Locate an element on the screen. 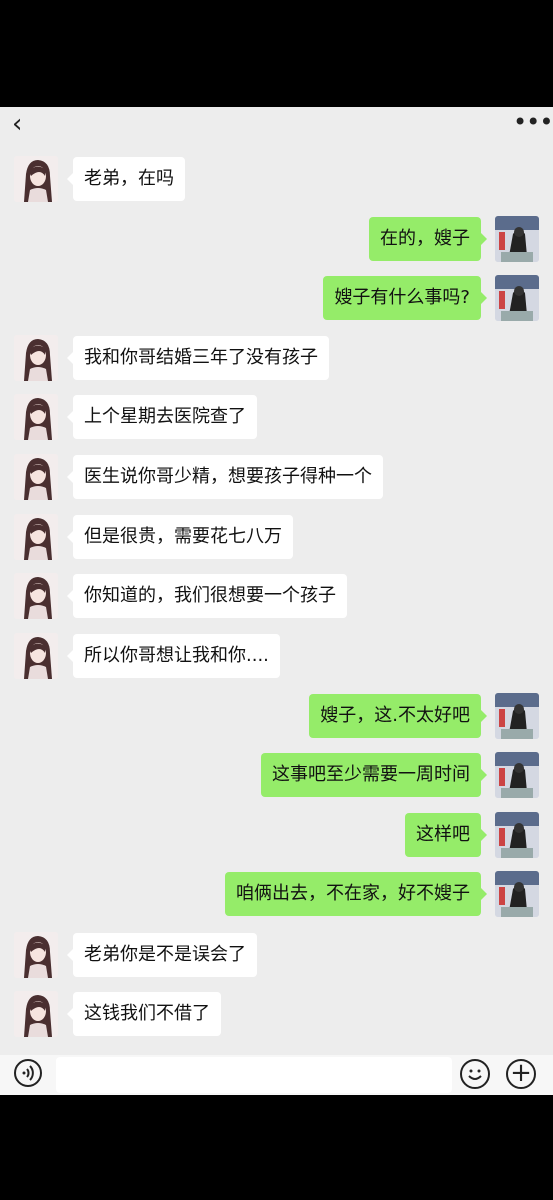  received-message-bubble: 老弟，在吗 is located at coordinates (126, 179).